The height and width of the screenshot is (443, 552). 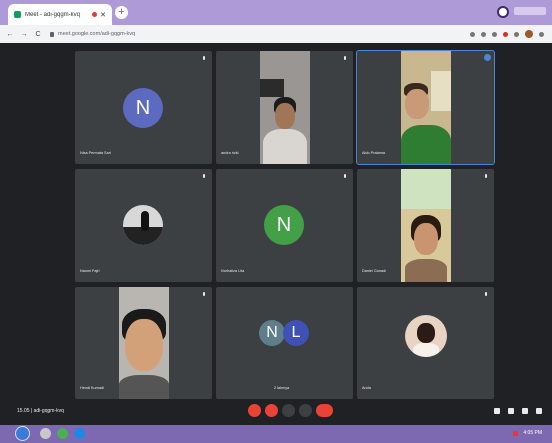 I want to click on chat-icon, so click(x=525, y=411).